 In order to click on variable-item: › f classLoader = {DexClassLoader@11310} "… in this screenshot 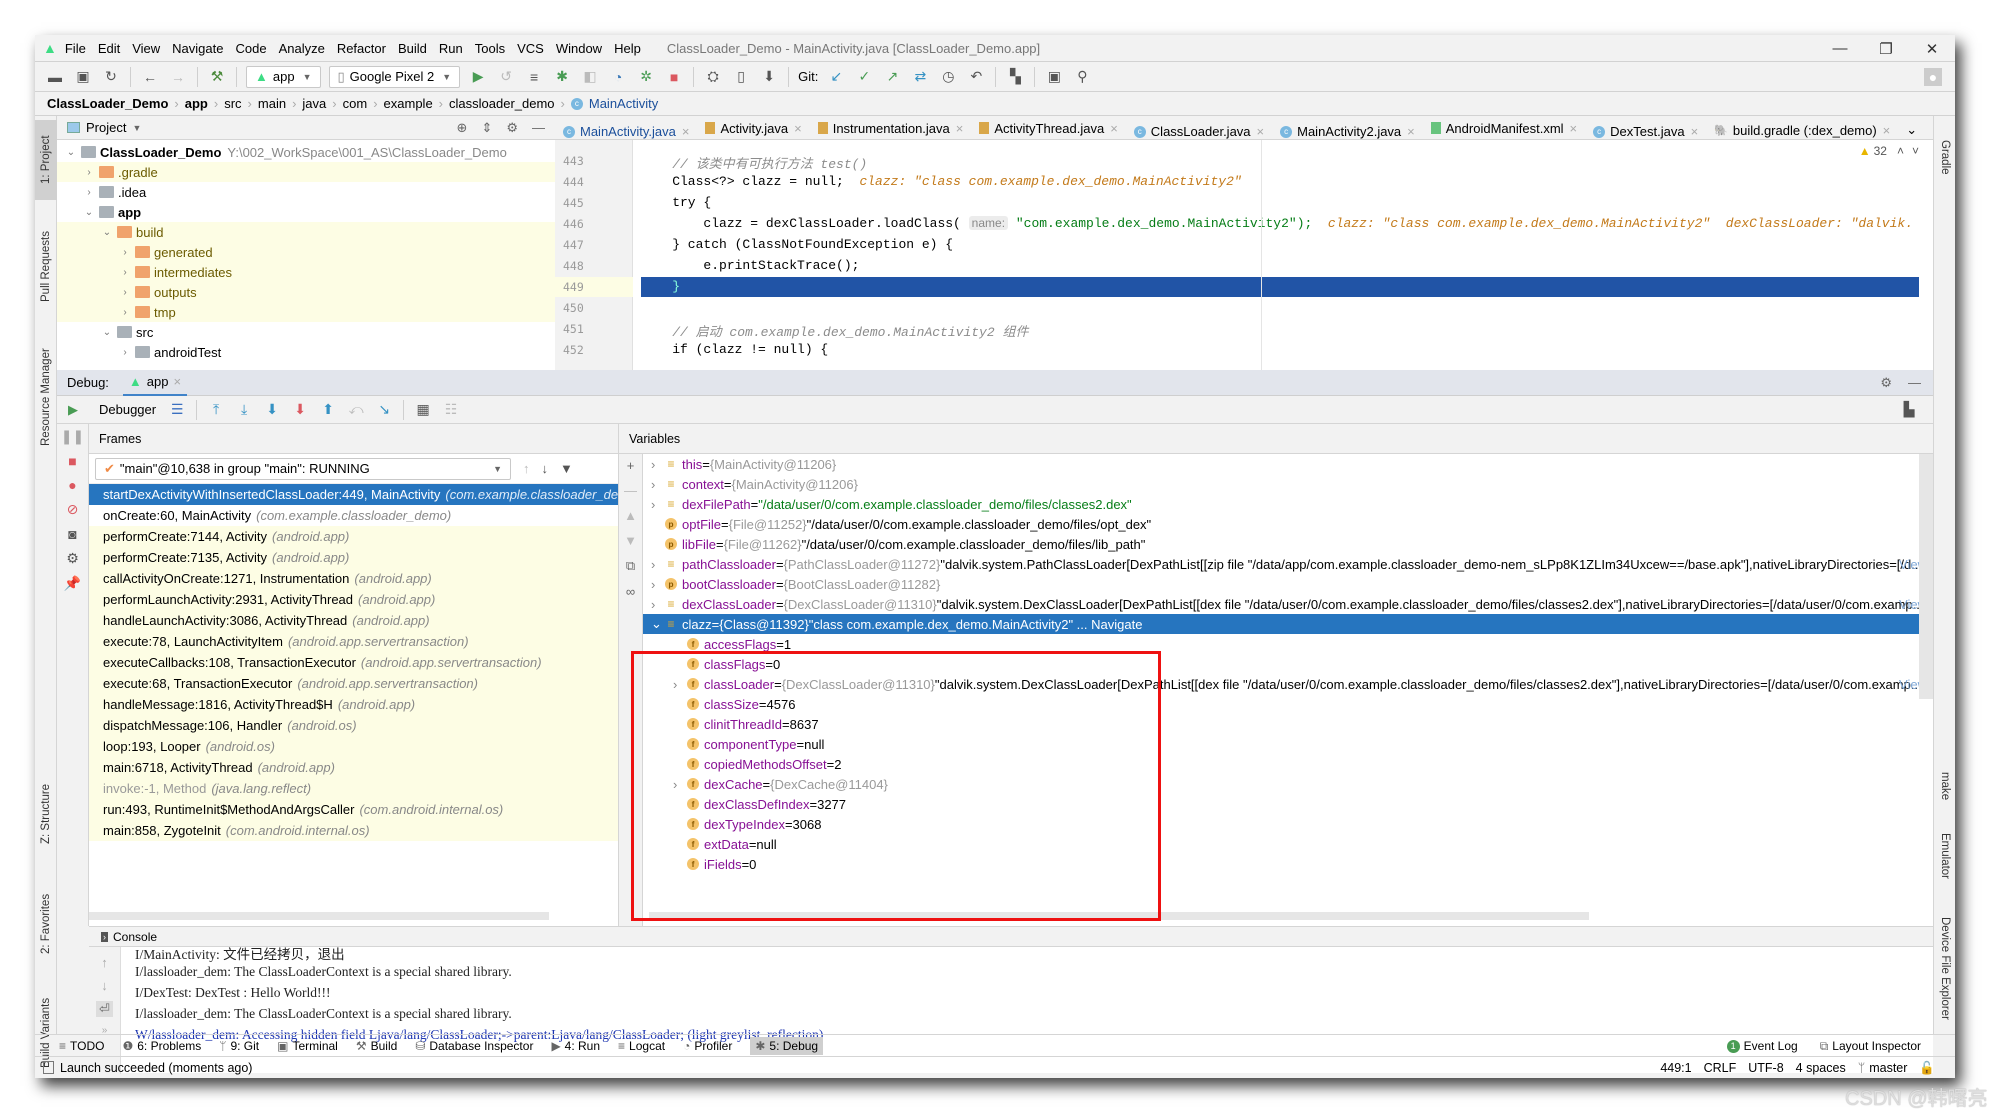, I will do `click(1288, 684)`.